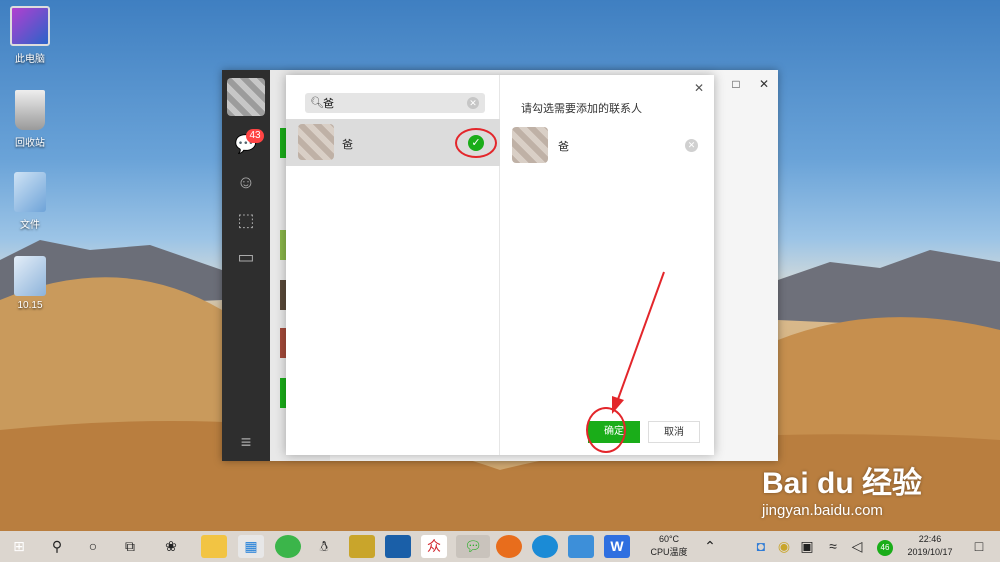  What do you see at coordinates (509, 546) in the screenshot?
I see `vpn-icon` at bounding box center [509, 546].